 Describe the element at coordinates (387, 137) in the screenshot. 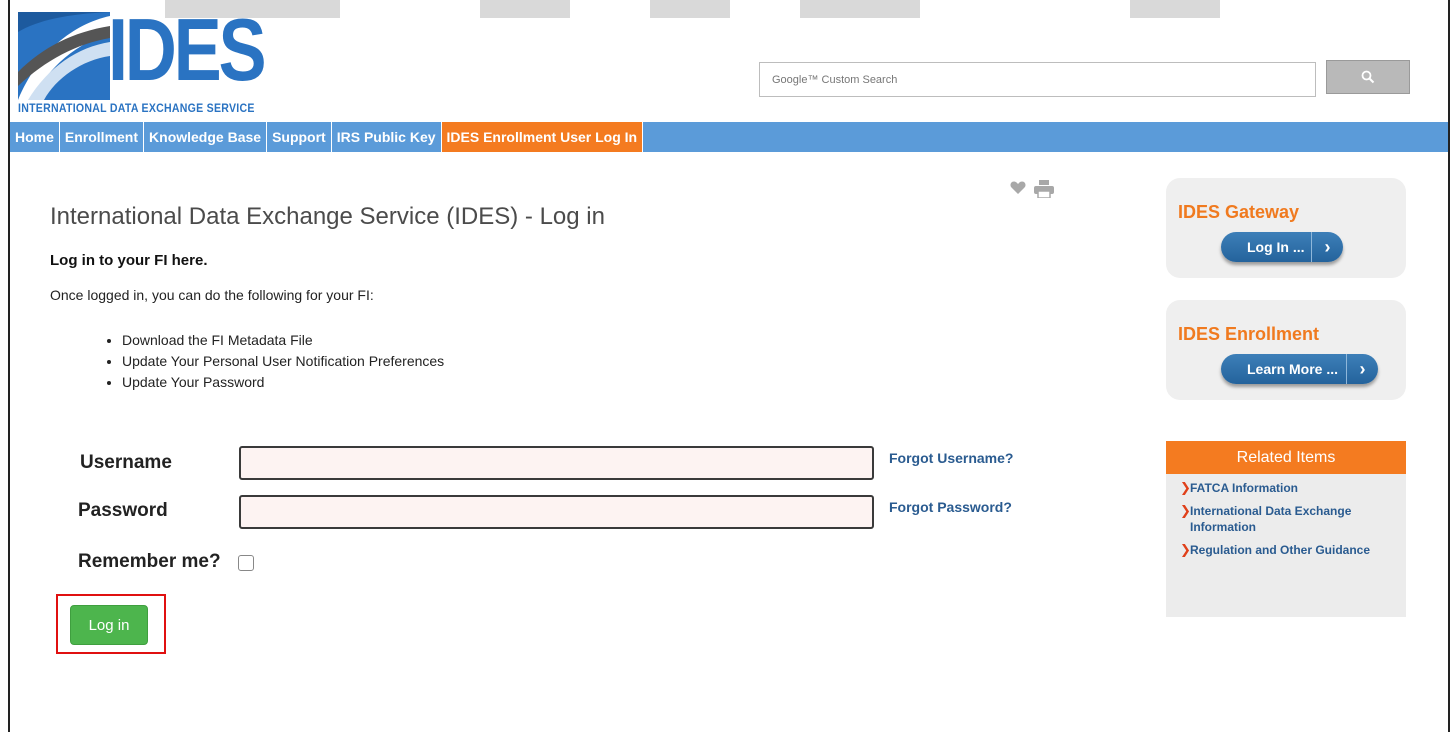

I see `nav-irs-public-key: IRS Public Key` at that location.